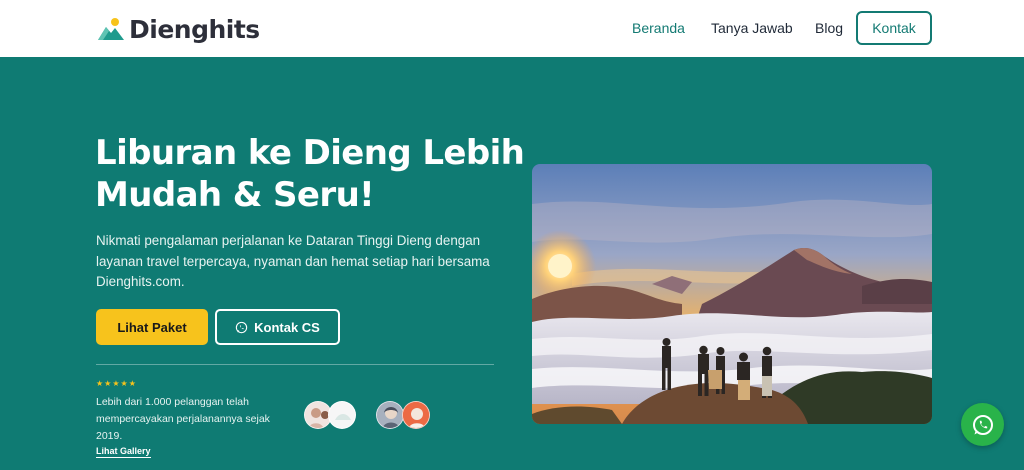 This screenshot has width=1024, height=470. What do you see at coordinates (287, 327) in the screenshot?
I see `kontak-cs-label: Kontak CS` at bounding box center [287, 327].